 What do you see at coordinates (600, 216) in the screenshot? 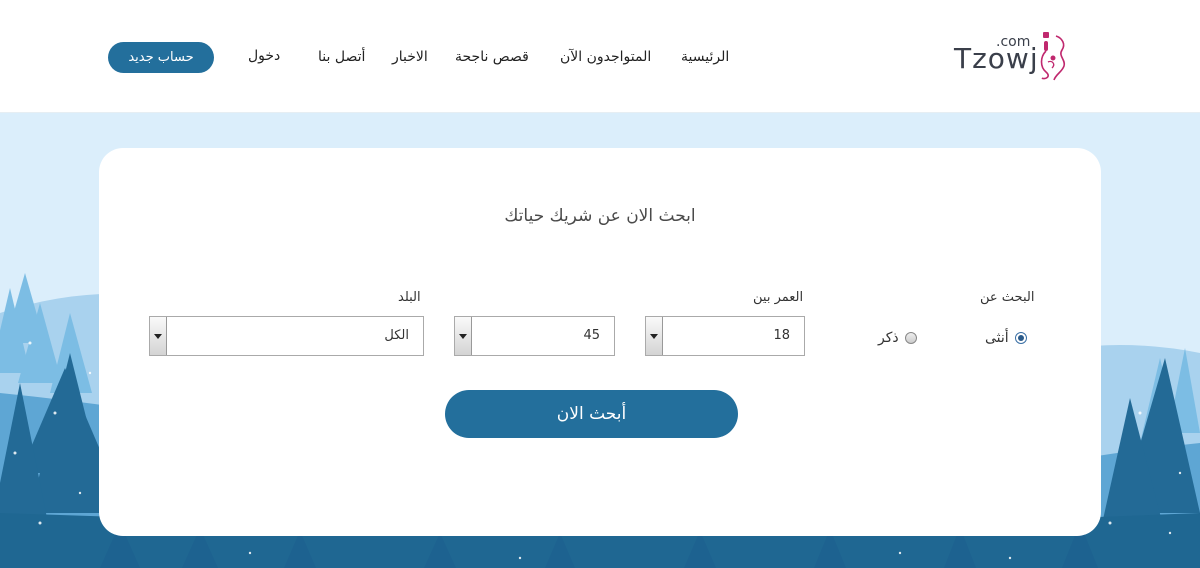
I see `search-title: ابحث الان عن شريك حياتك` at bounding box center [600, 216].